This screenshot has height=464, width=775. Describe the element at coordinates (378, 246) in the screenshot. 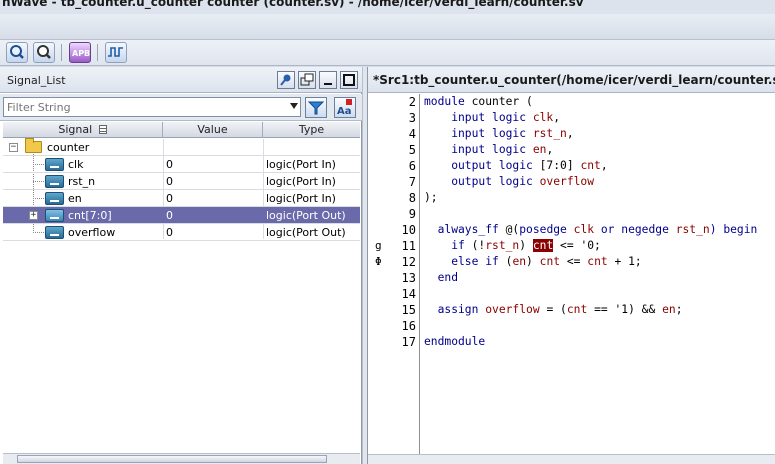

I see `driver-marker-icon: g` at that location.